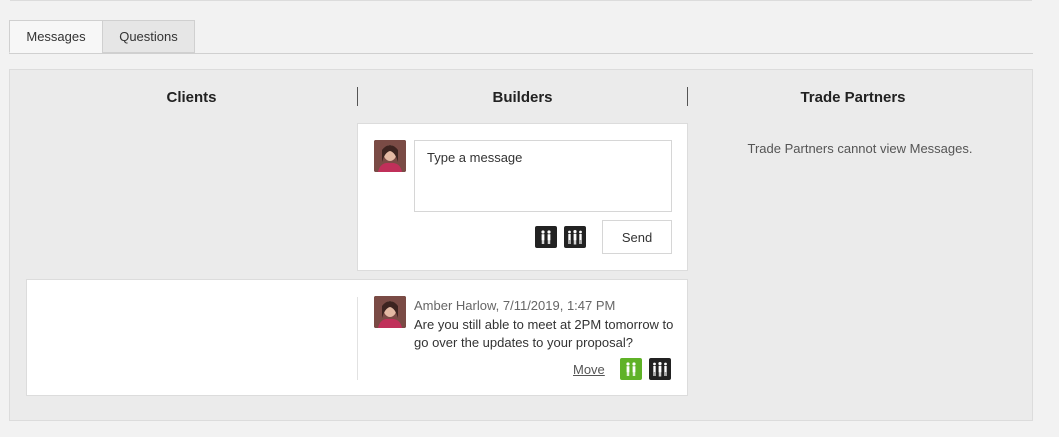  What do you see at coordinates (853, 97) in the screenshot?
I see `column-header-trade-partners: Trade Partners` at bounding box center [853, 97].